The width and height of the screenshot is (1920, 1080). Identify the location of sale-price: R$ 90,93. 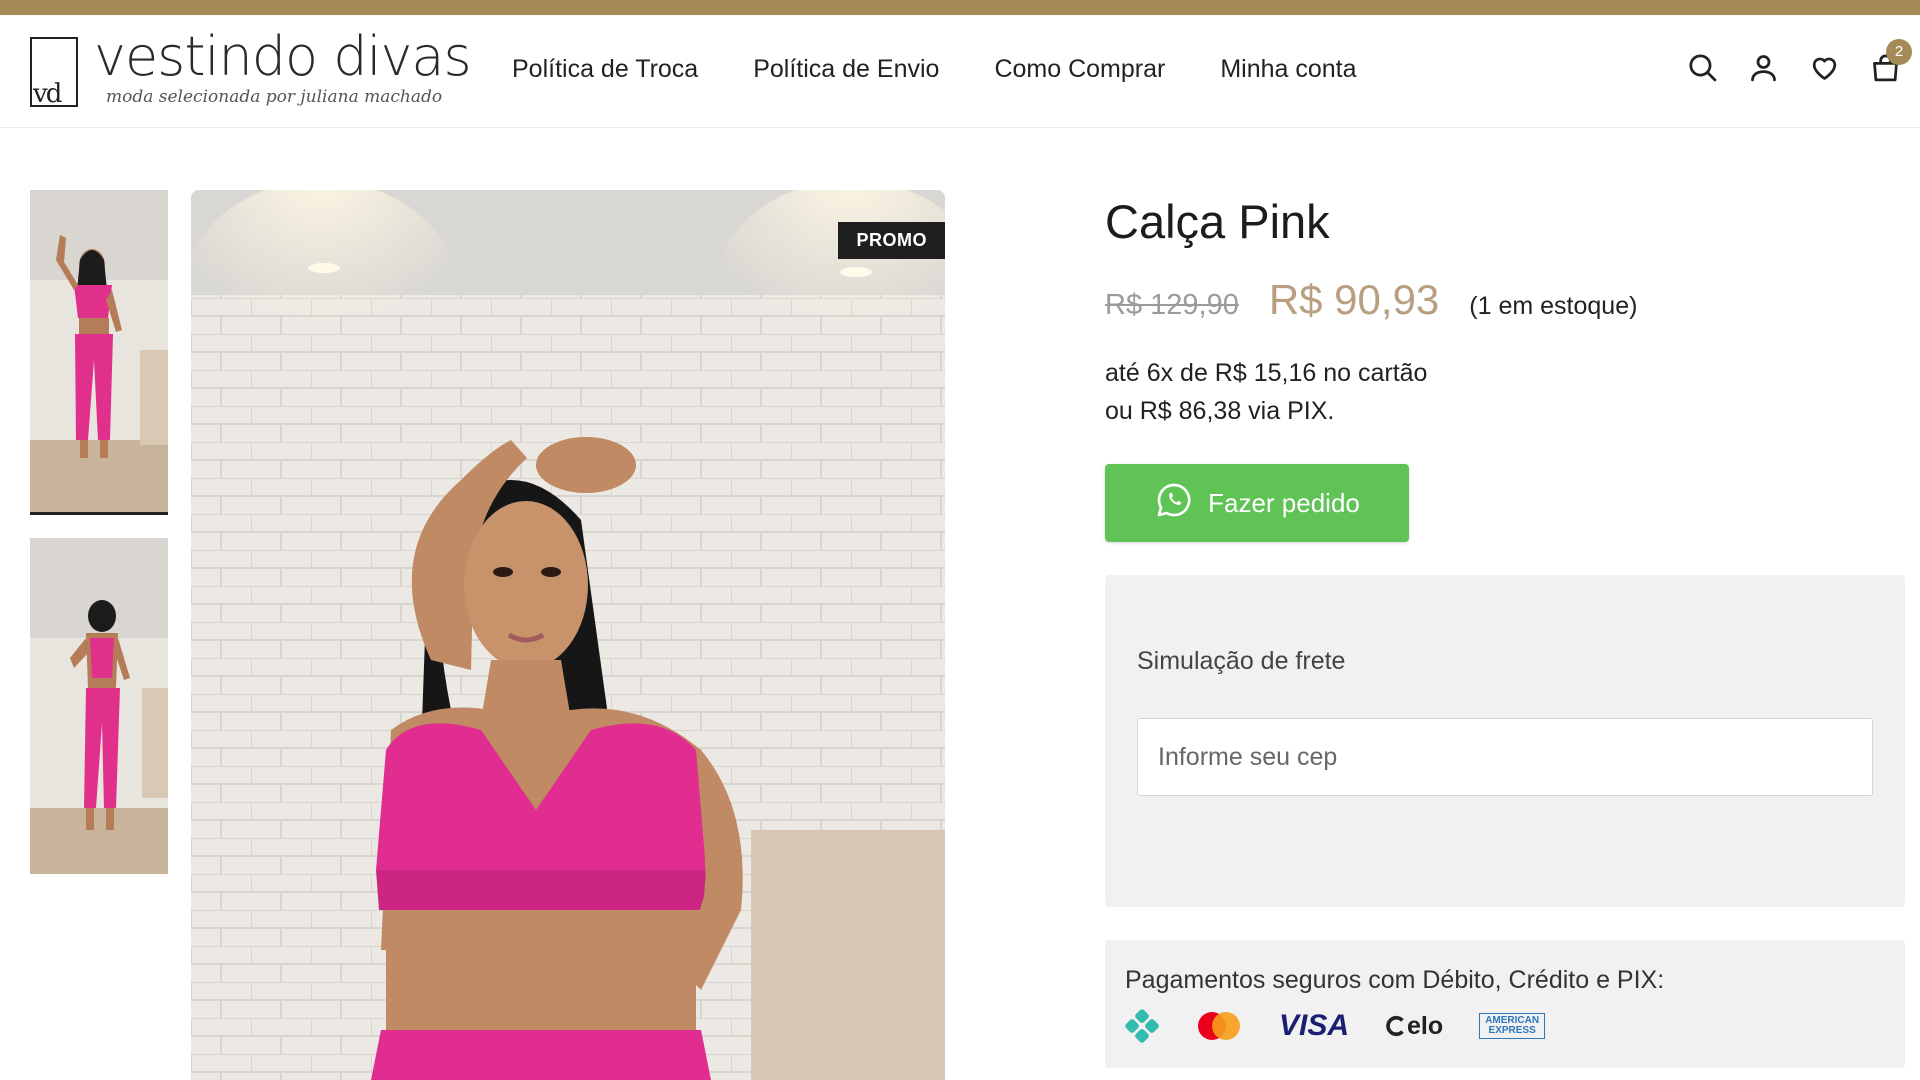
(1354, 299).